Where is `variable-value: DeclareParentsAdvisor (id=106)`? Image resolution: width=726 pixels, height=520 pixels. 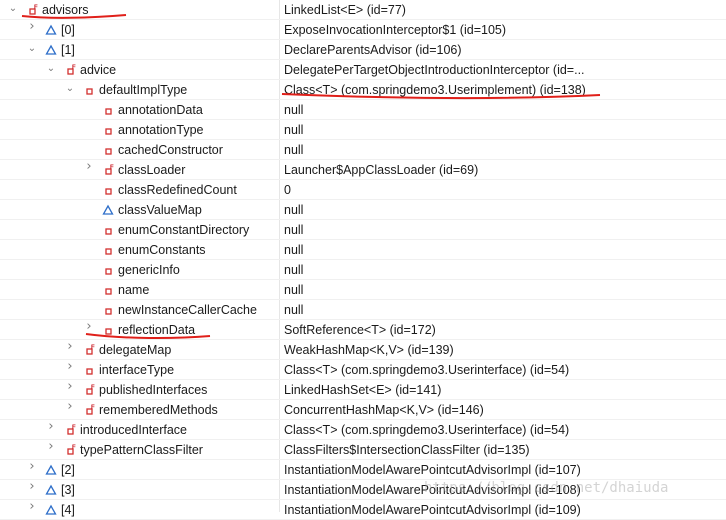 variable-value: DeclareParentsAdvisor (id=106) is located at coordinates (373, 50).